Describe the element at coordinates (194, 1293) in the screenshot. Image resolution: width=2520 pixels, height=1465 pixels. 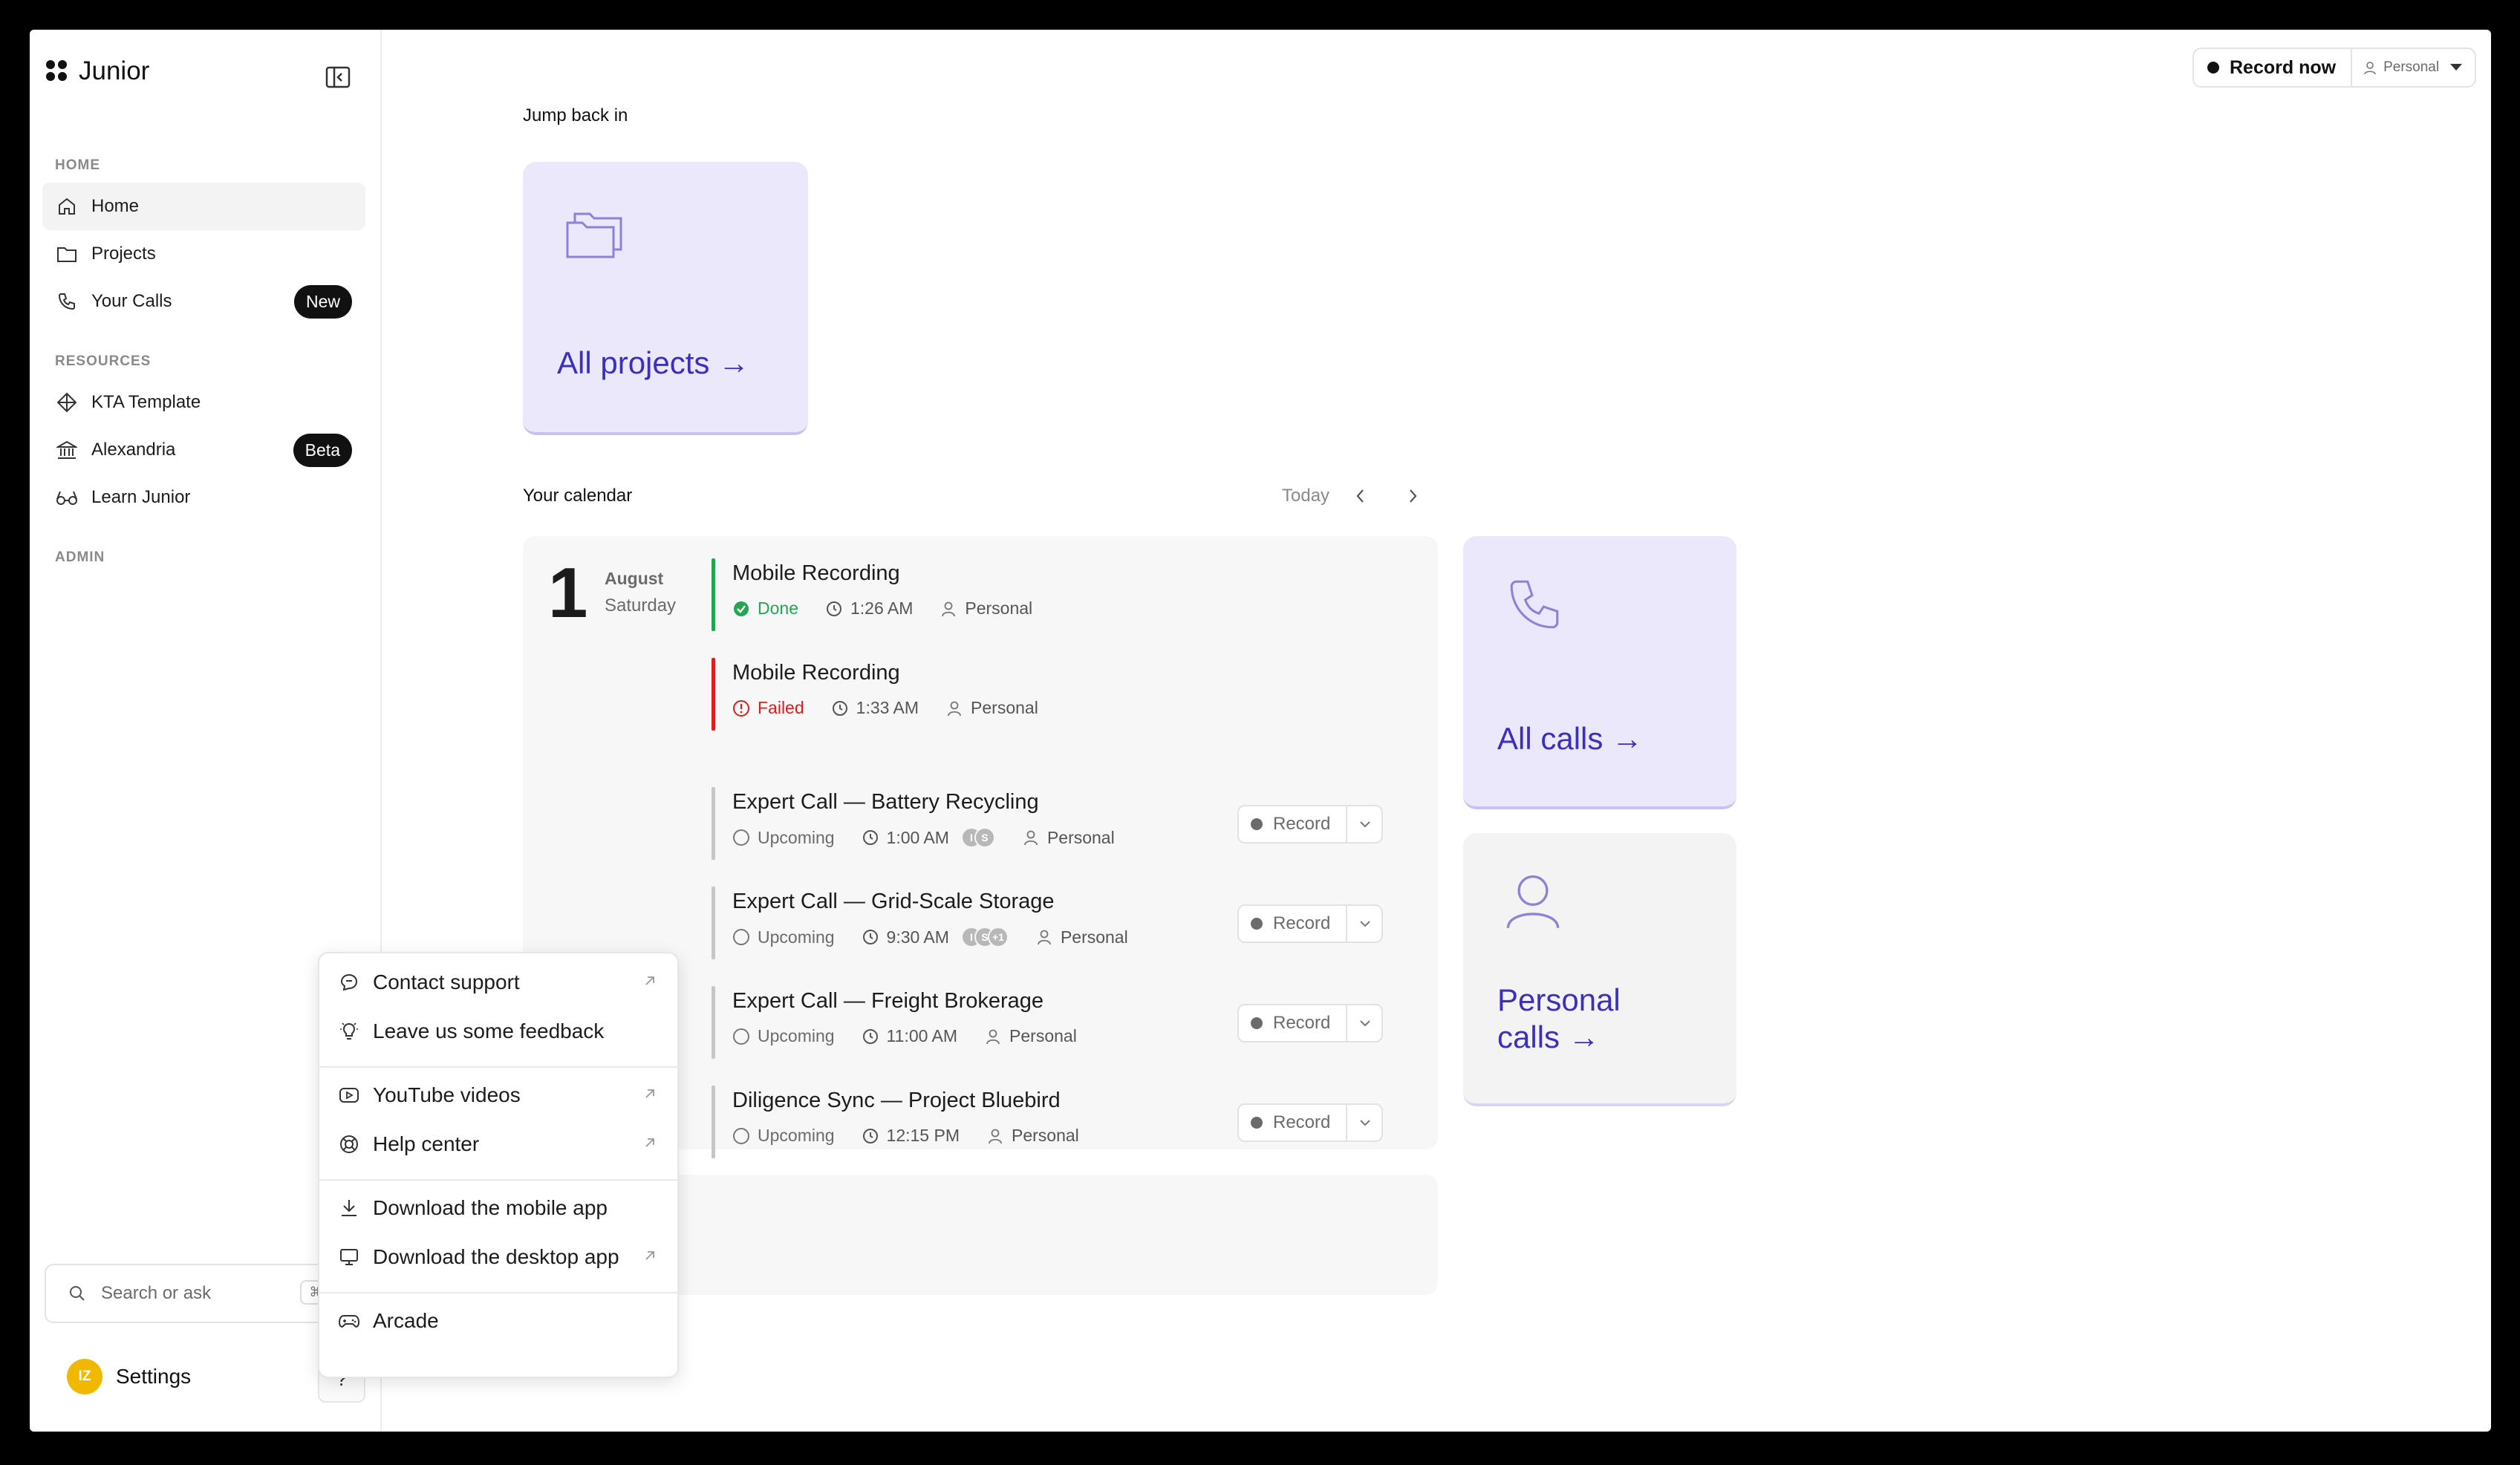
I see `search-input: Search or ask ⌘ +` at that location.